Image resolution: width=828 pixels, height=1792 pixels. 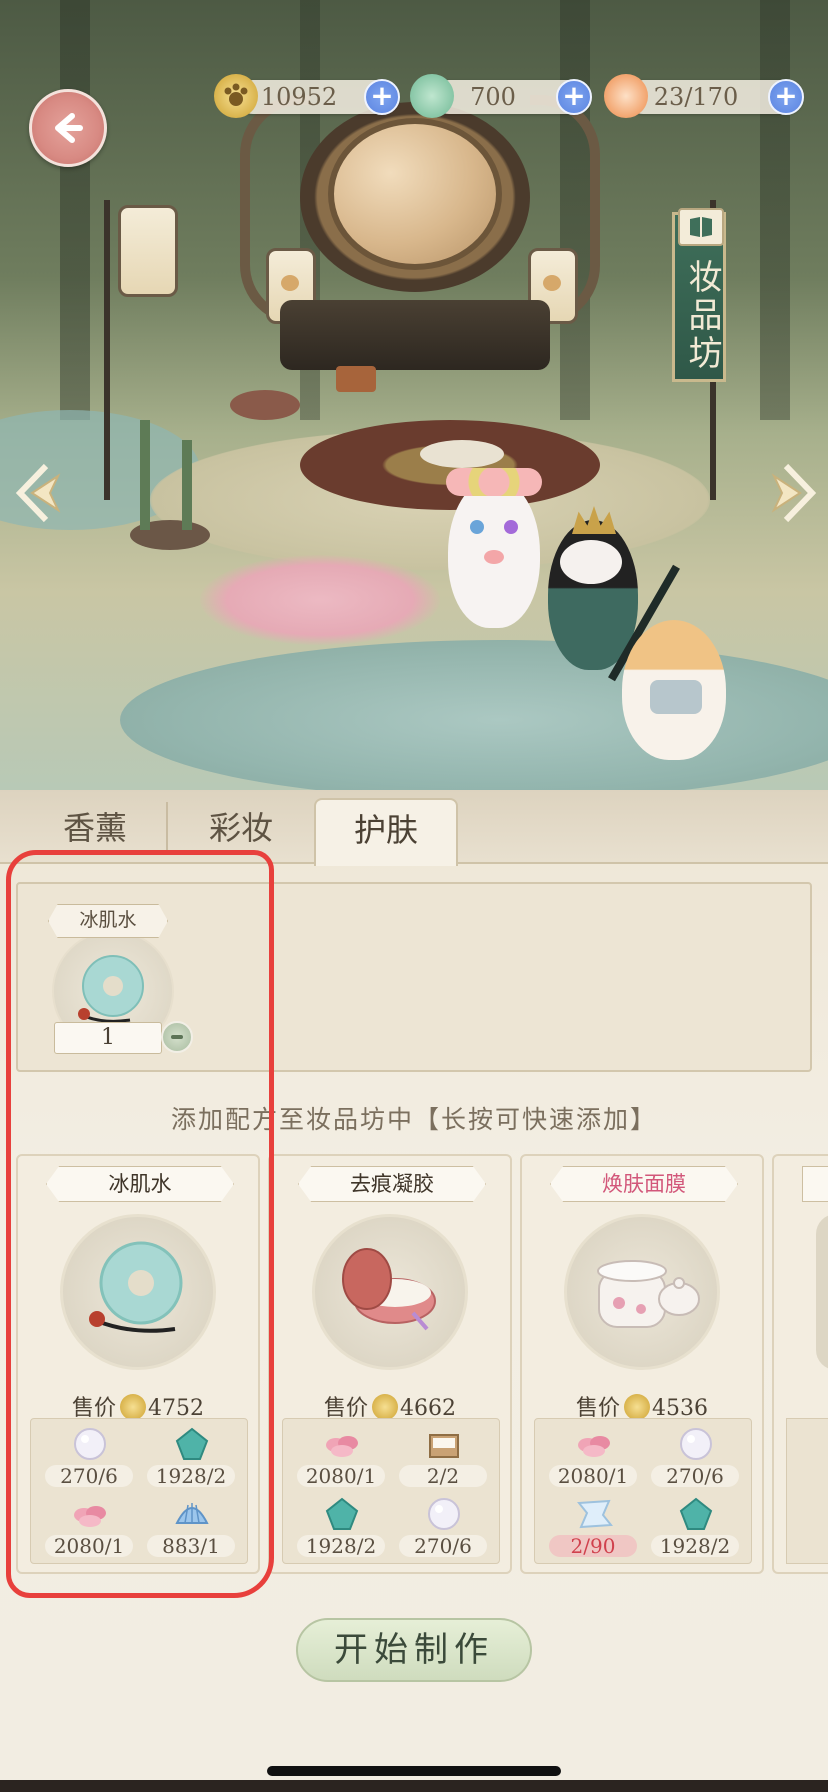 I want to click on material-count: 2/2, so click(x=443, y=1476).